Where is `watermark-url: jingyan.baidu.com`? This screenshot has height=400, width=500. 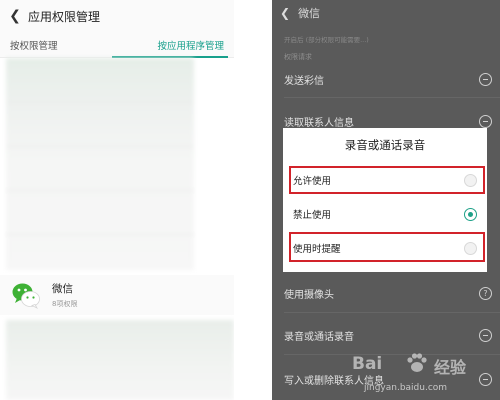 watermark-url: jingyan.baidu.com is located at coordinates (406, 388).